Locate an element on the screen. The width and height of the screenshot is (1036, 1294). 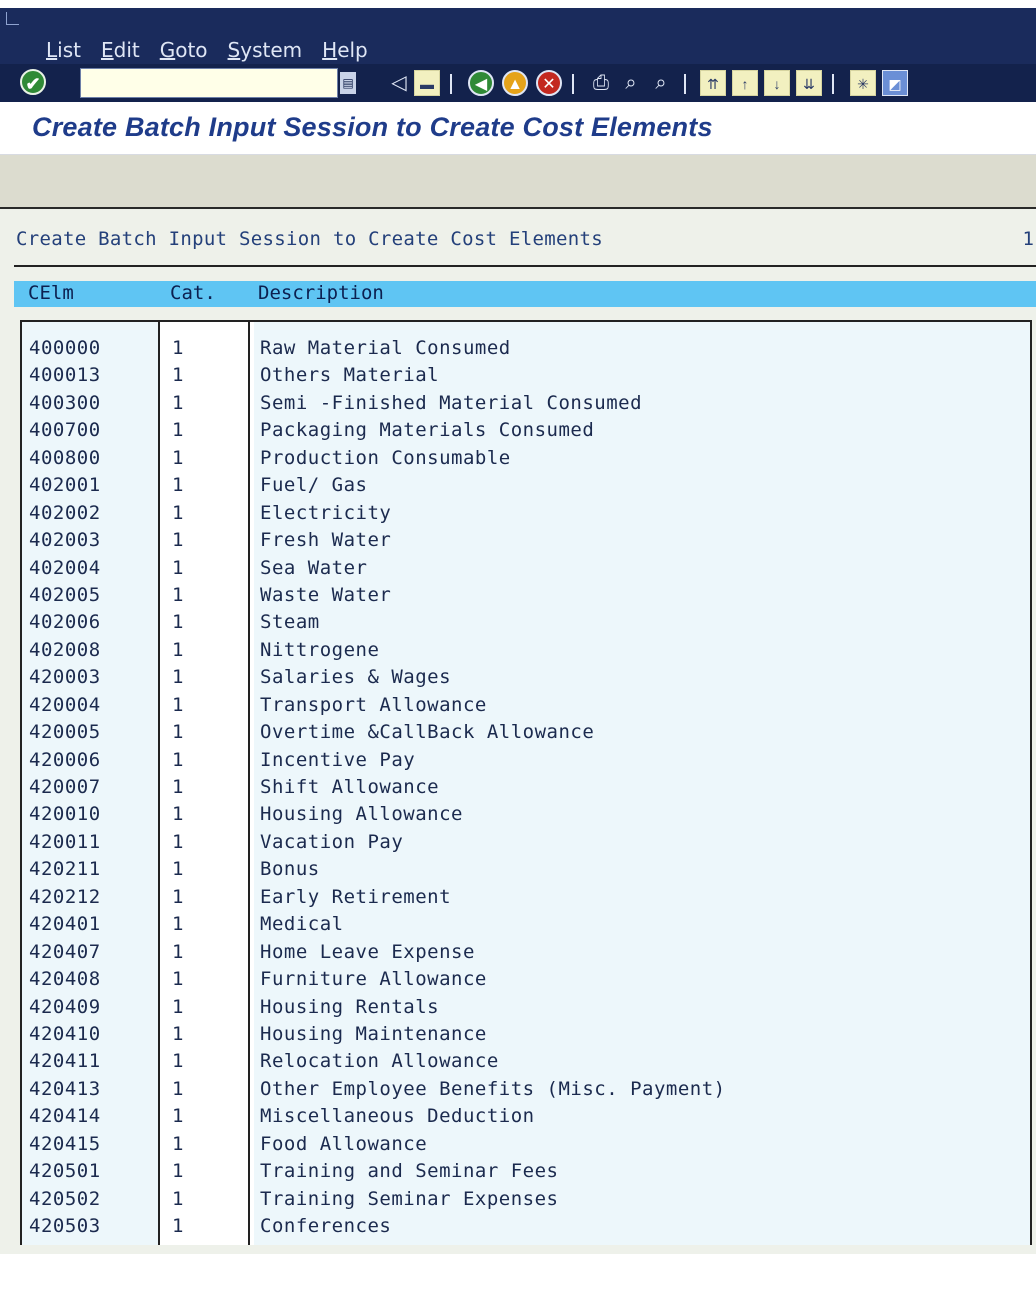
table-row: 402002 1 Electricity is located at coordinates (526, 514).